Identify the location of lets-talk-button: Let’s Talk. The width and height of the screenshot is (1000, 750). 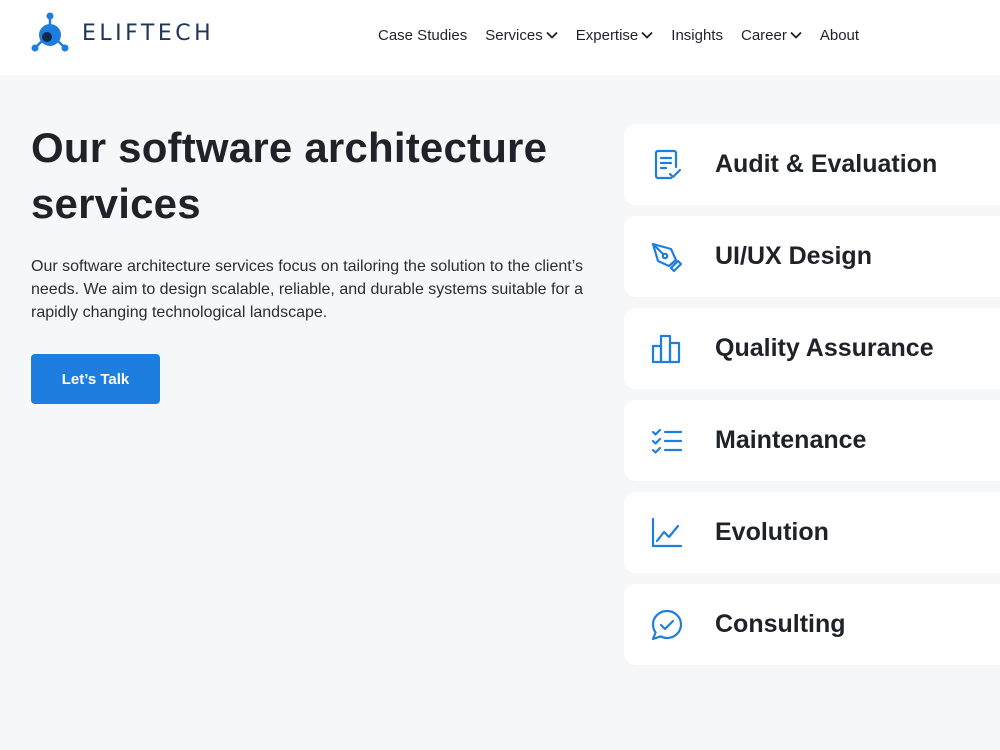
(95, 379).